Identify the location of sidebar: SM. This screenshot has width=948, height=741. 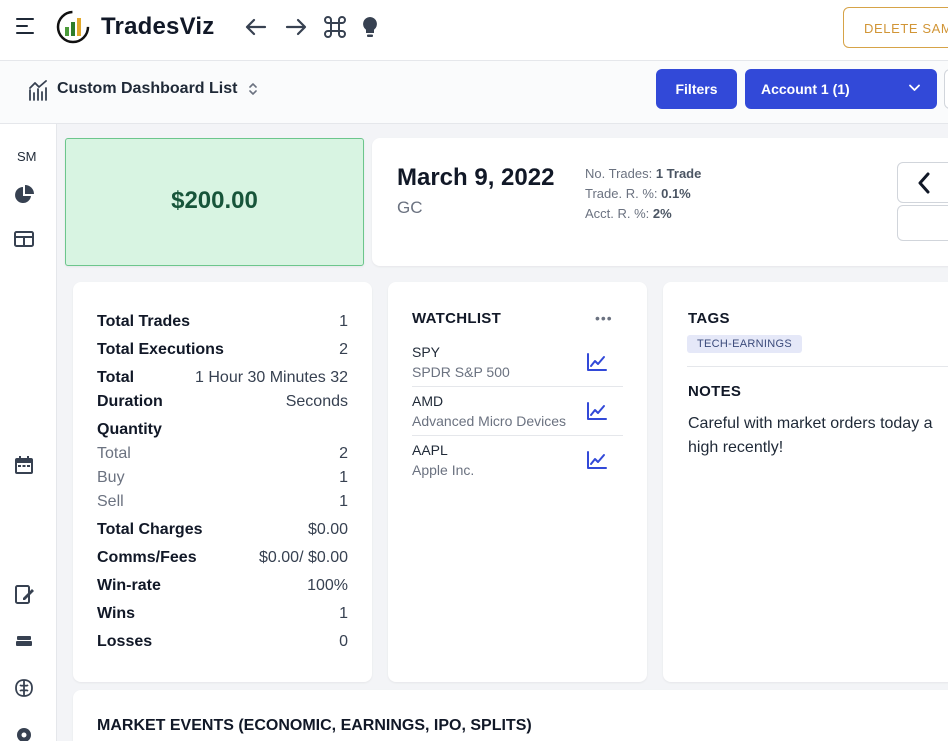
(28, 432).